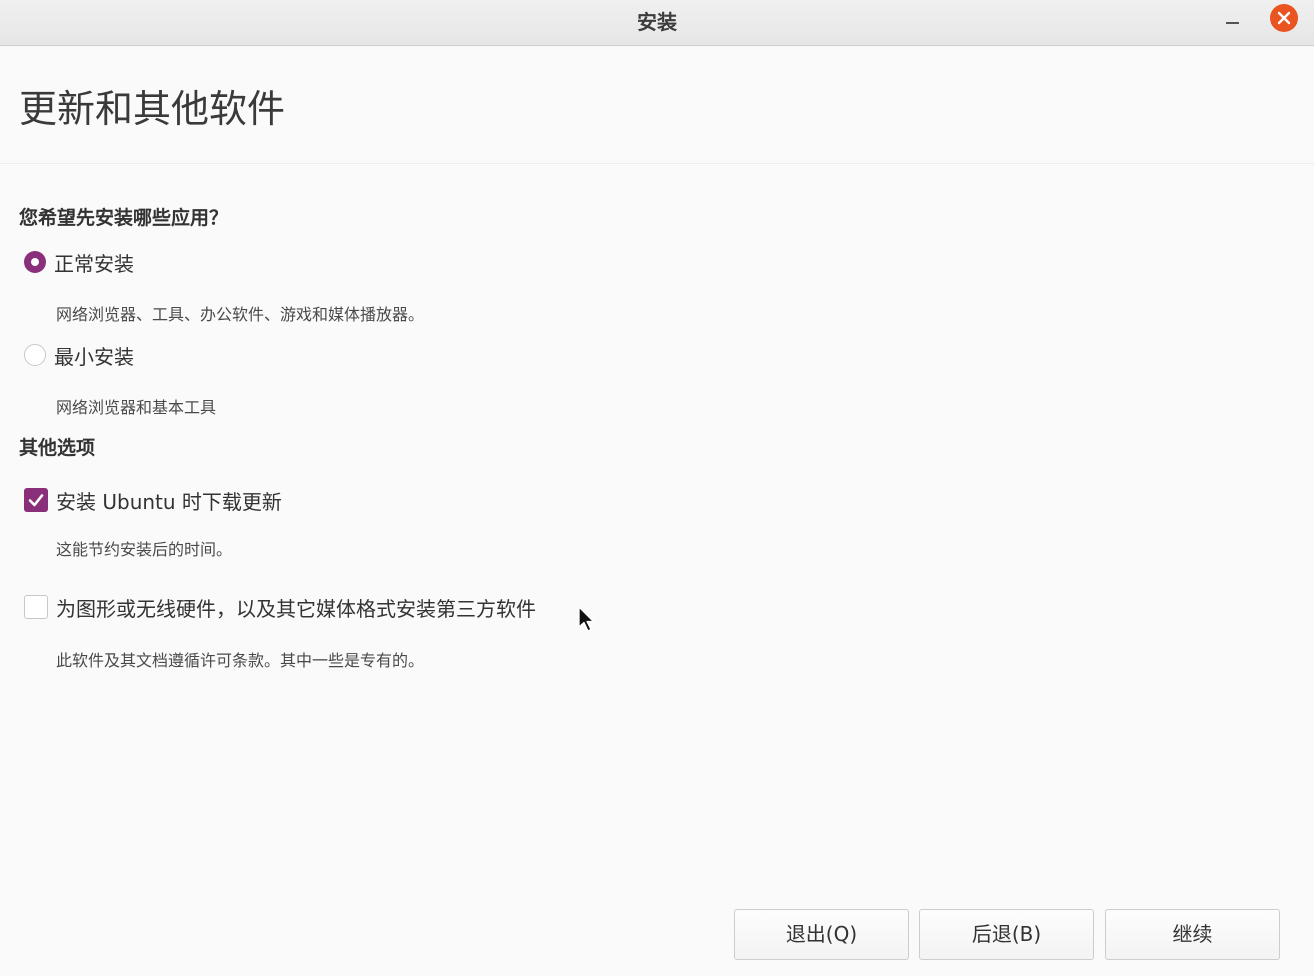 Image resolution: width=1314 pixels, height=976 pixels. Describe the element at coordinates (144, 549) in the screenshot. I see `download-updates-description: 这能节约安装后的时间。` at that location.